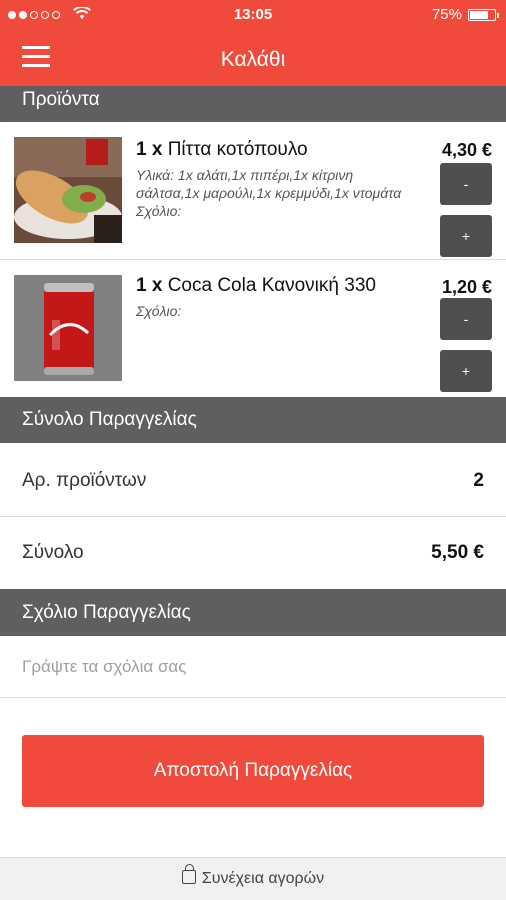  What do you see at coordinates (188, 873) in the screenshot?
I see `shopping-bag-icon` at bounding box center [188, 873].